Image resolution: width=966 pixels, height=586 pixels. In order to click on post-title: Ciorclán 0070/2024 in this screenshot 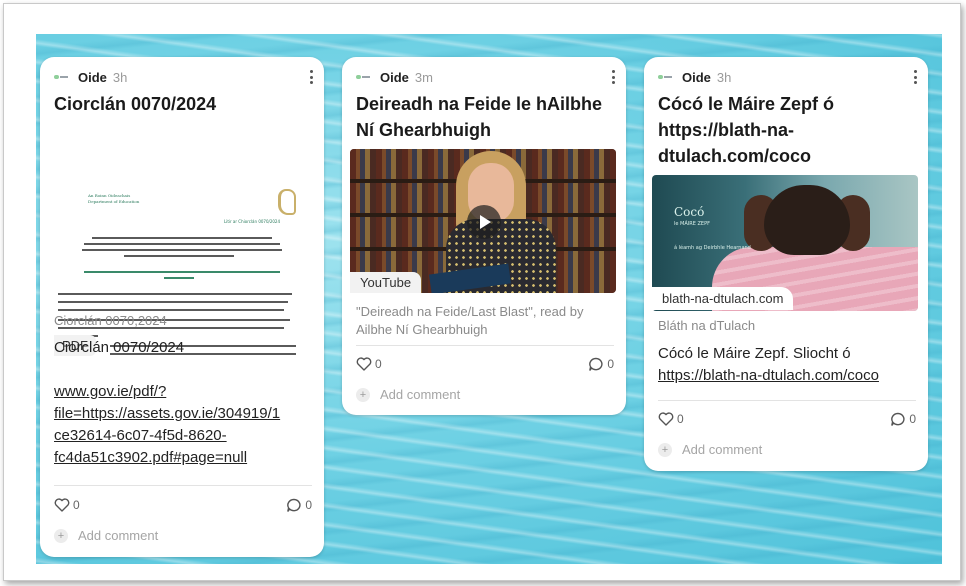, I will do `click(135, 104)`.